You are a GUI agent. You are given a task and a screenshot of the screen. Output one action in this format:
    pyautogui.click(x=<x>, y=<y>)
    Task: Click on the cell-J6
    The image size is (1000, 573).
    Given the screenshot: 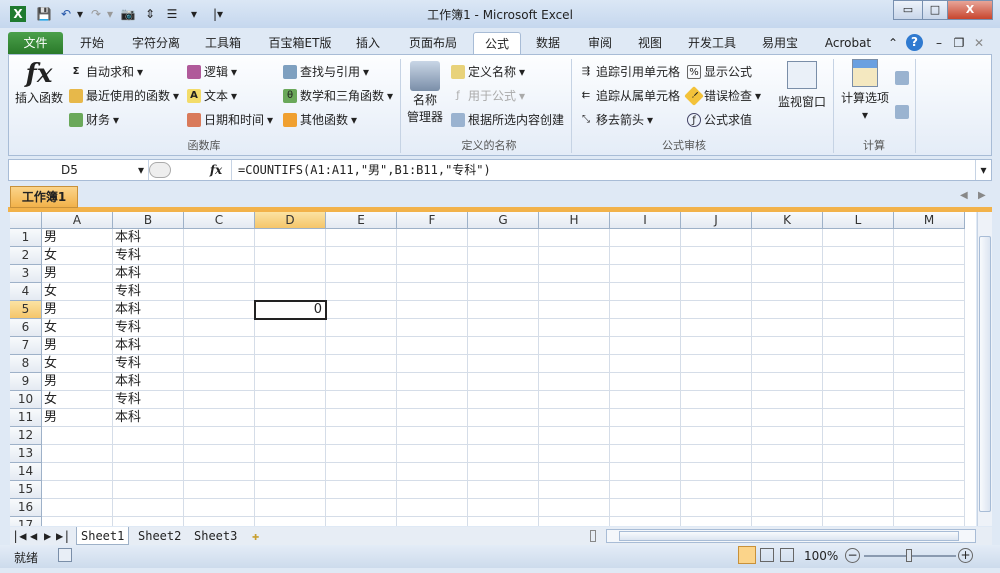 What is the action you would take?
    pyautogui.click(x=716, y=328)
    